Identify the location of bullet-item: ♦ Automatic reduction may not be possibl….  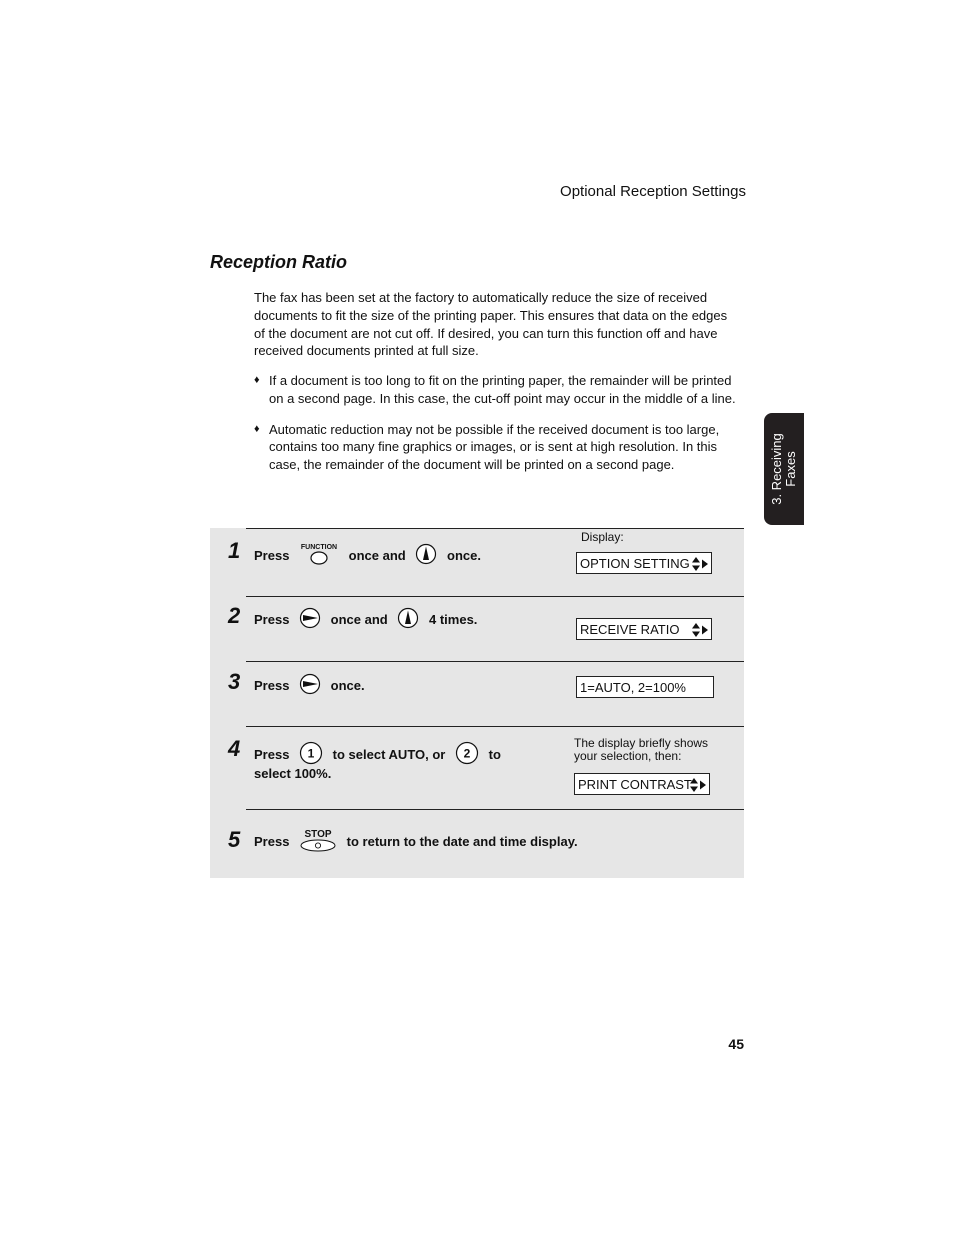
(495, 447).